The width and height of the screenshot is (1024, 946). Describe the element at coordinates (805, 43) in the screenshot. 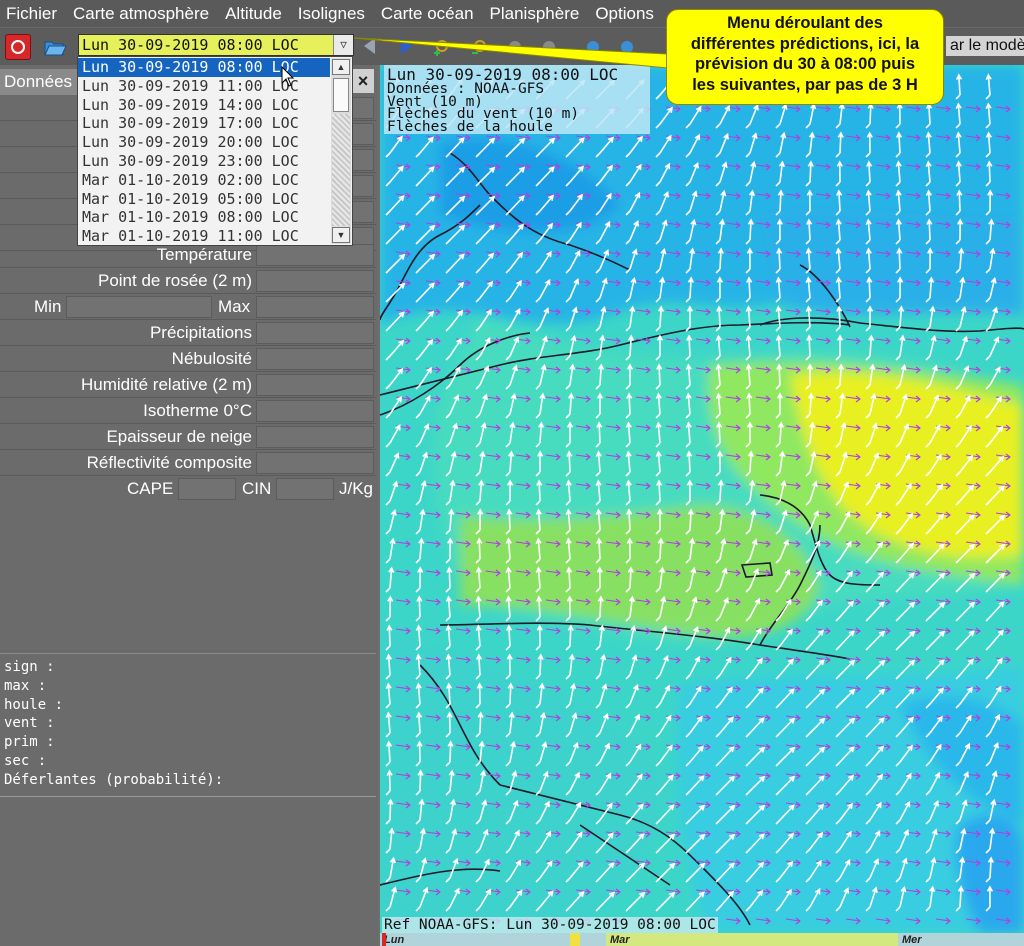

I see `callout-line: différentes prédictions, ici, la` at that location.